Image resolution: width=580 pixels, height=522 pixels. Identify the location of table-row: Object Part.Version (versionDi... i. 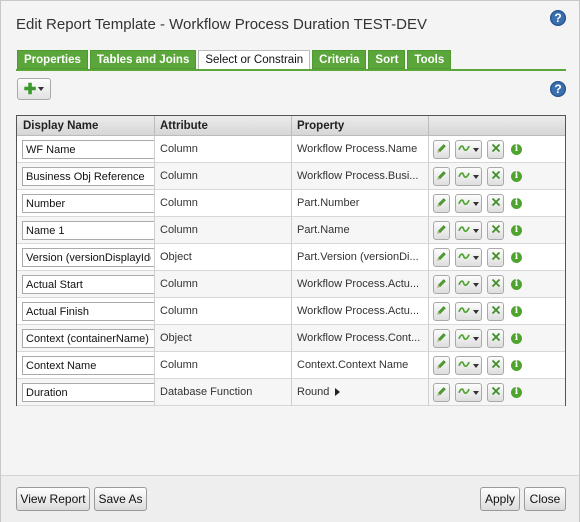
(291, 257).